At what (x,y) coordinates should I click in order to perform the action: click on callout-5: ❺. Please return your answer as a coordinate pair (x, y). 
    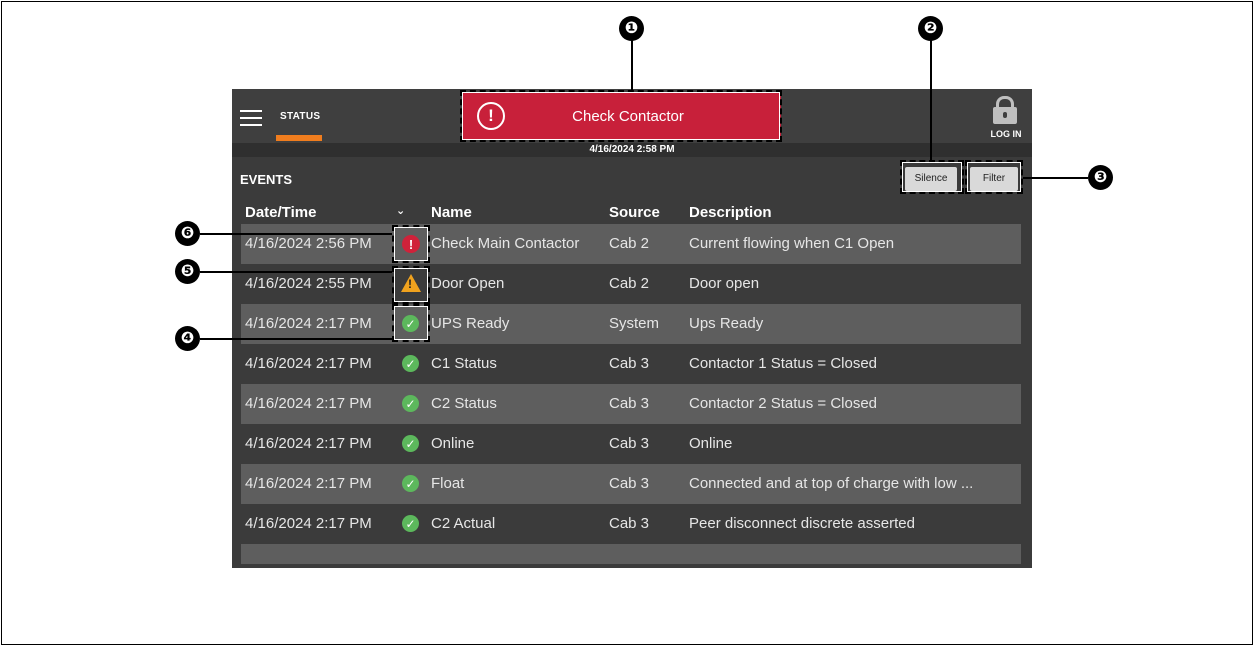
    Looking at the image, I should click on (187, 271).